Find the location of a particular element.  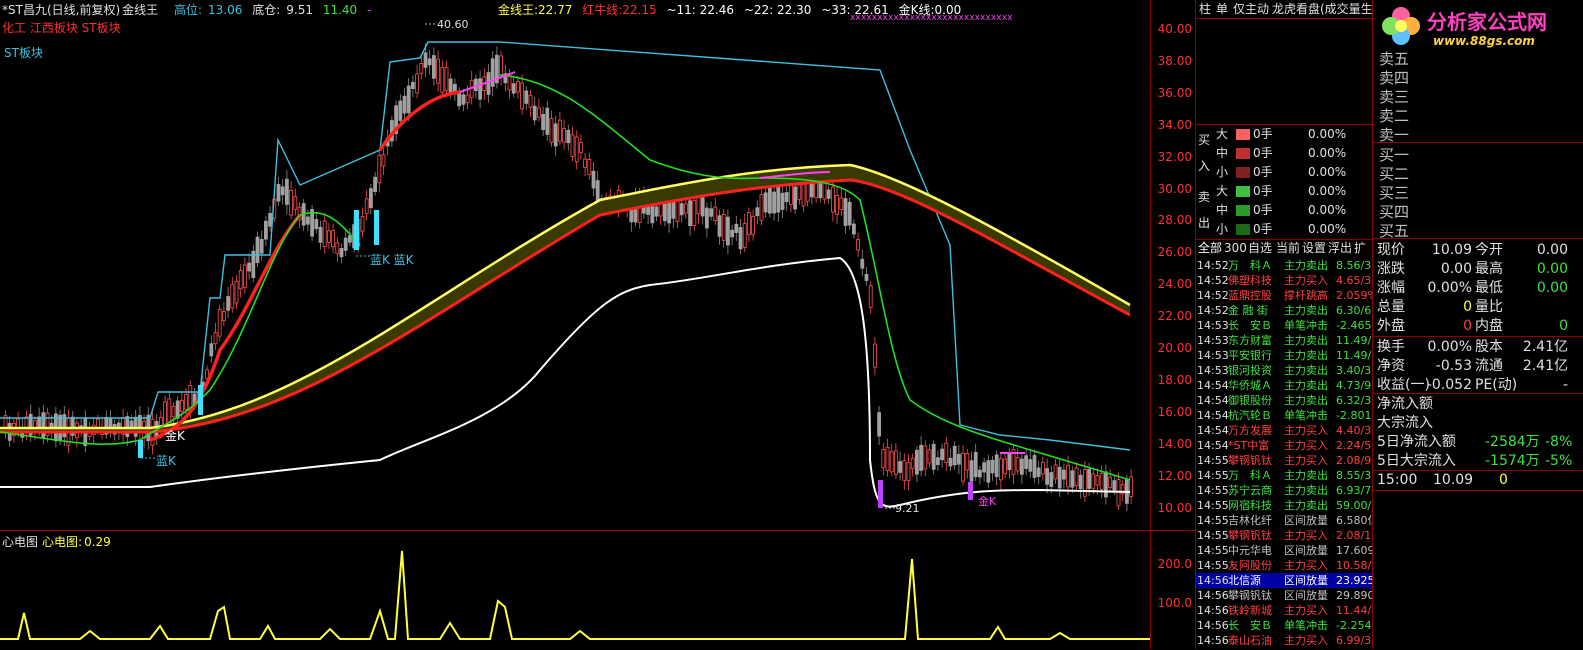

trade-row: 14:54 御银股份 主力卖出 6.32/3 is located at coordinates (1284, 400).